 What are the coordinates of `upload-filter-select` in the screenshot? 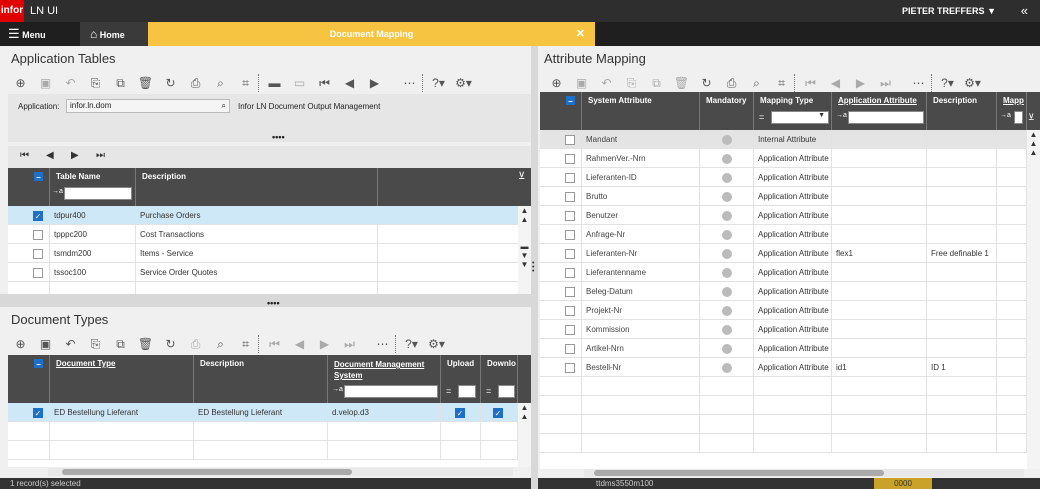 It's located at (467, 391).